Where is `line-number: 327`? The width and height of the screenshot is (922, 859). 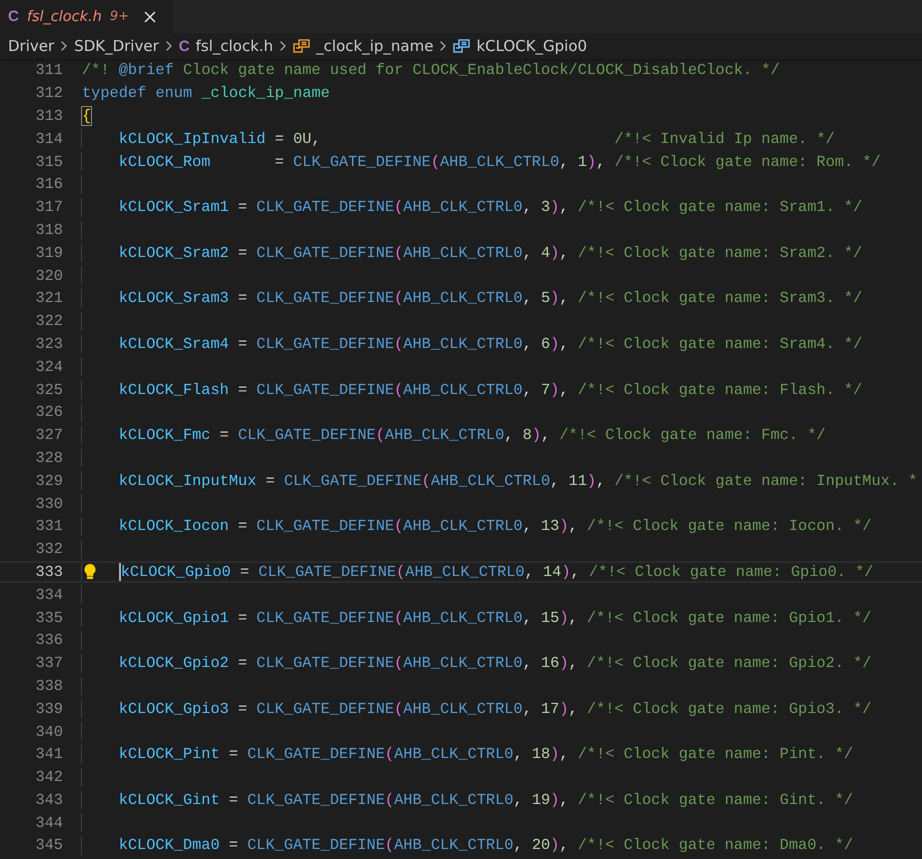 line-number: 327 is located at coordinates (48, 435).